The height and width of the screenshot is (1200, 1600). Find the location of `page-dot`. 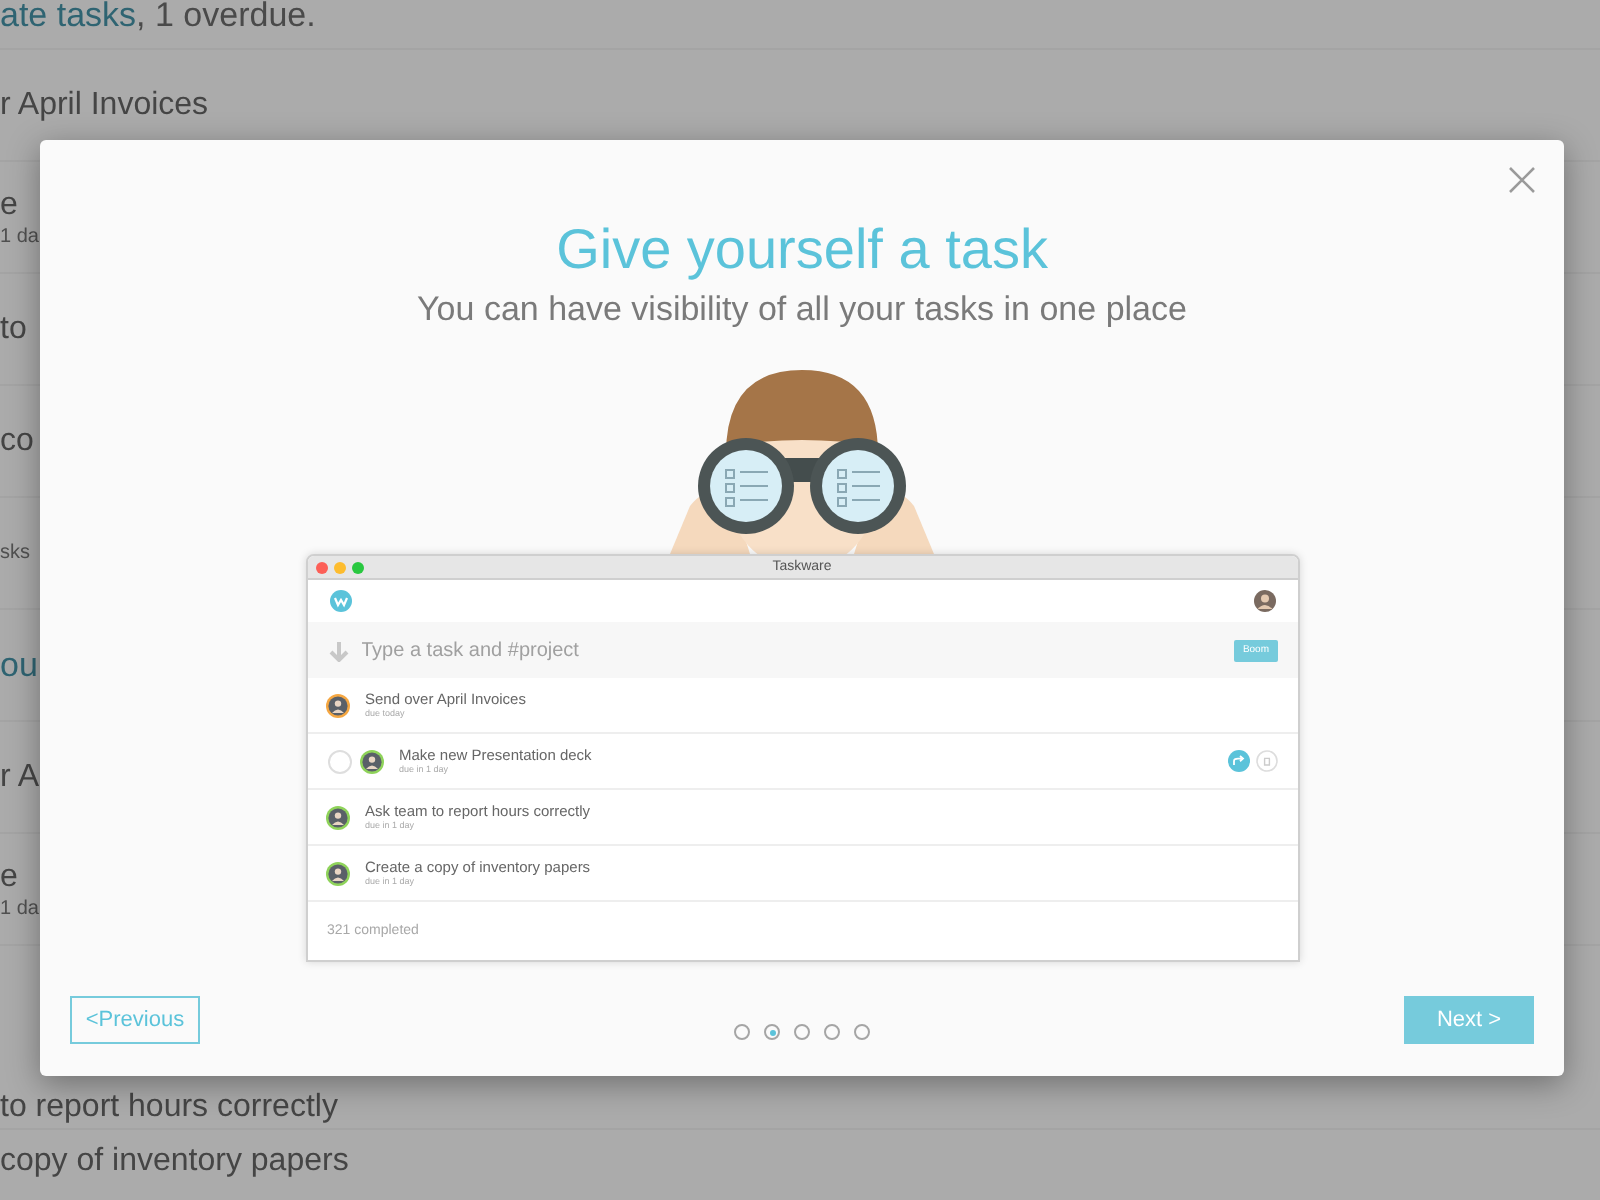

page-dot is located at coordinates (772, 1032).